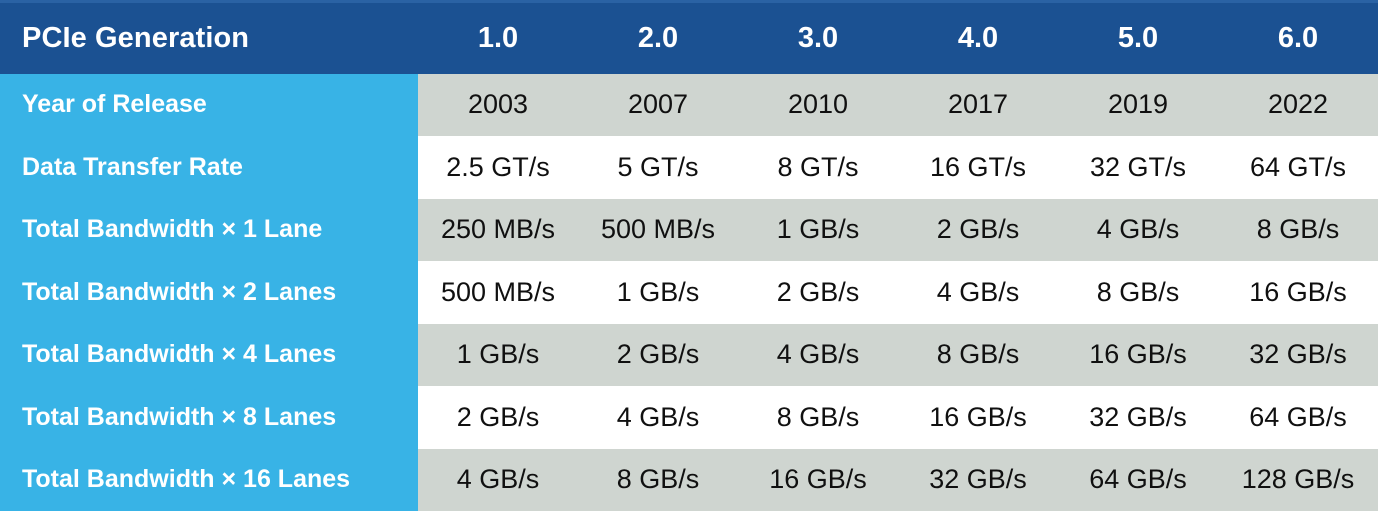  Describe the element at coordinates (209, 167) in the screenshot. I see `row-label: Data Transfer Rate` at that location.